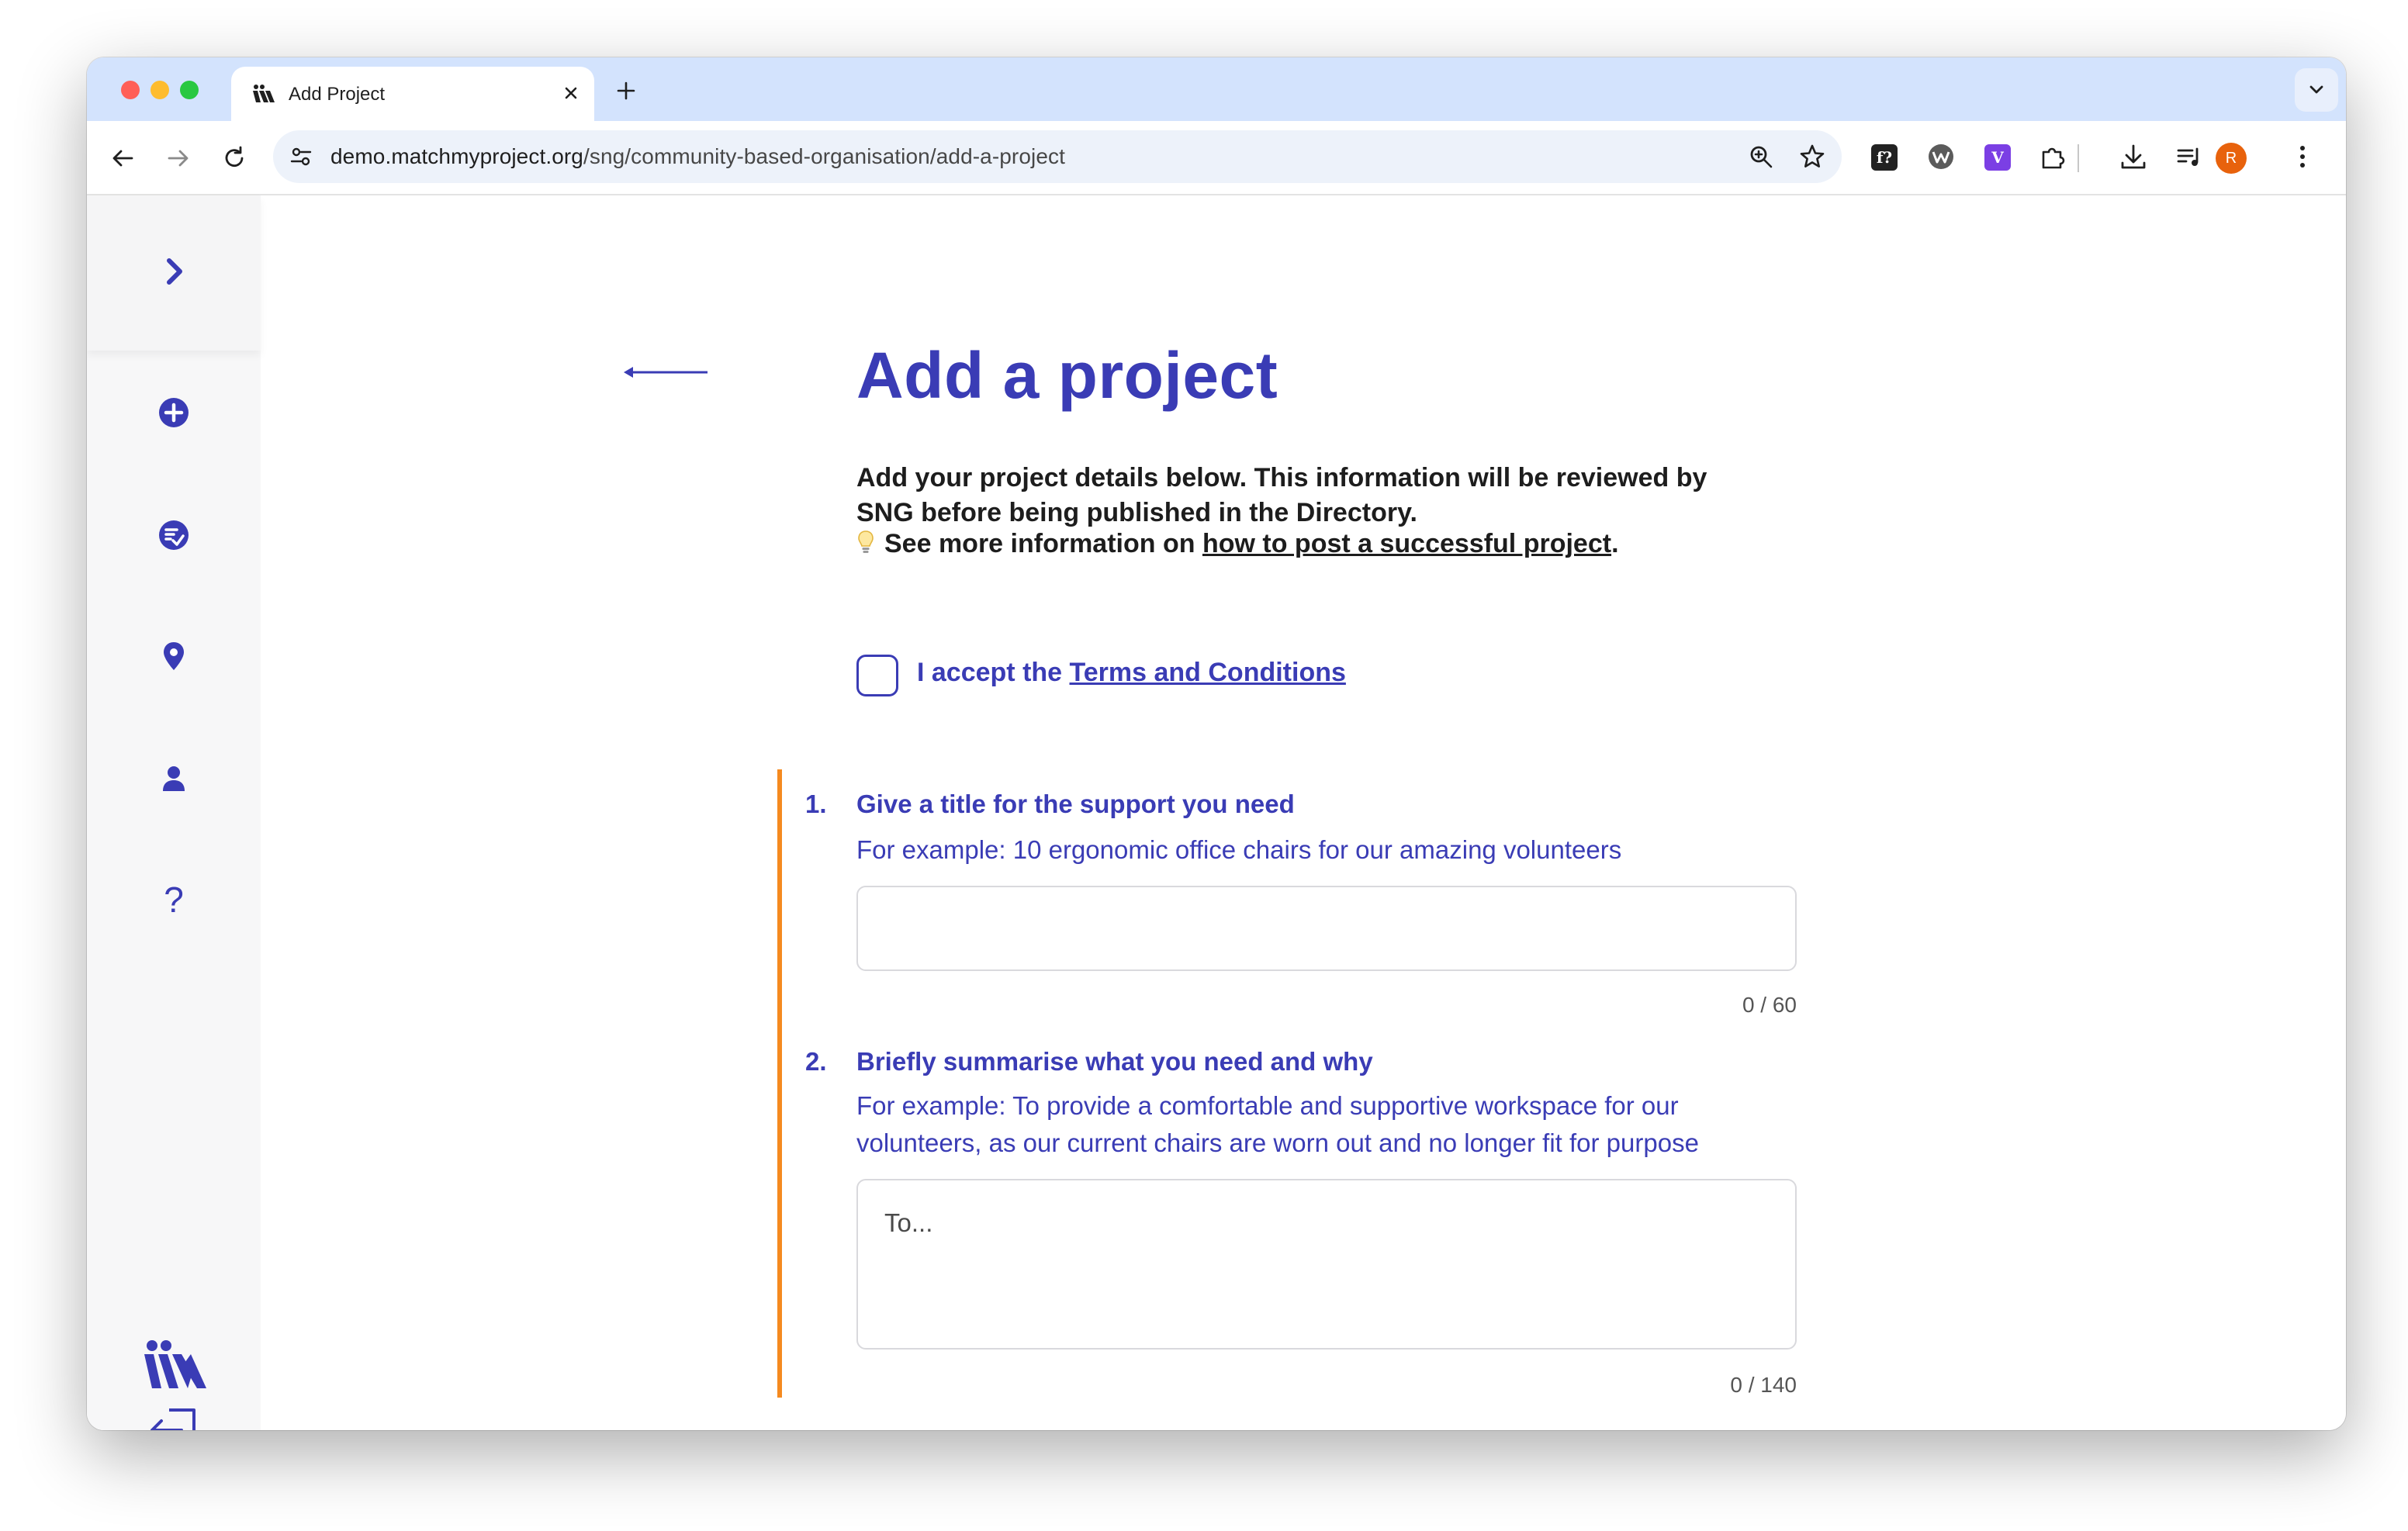 This screenshot has height=1531, width=2408. What do you see at coordinates (1326, 928) in the screenshot?
I see `project-title-input` at bounding box center [1326, 928].